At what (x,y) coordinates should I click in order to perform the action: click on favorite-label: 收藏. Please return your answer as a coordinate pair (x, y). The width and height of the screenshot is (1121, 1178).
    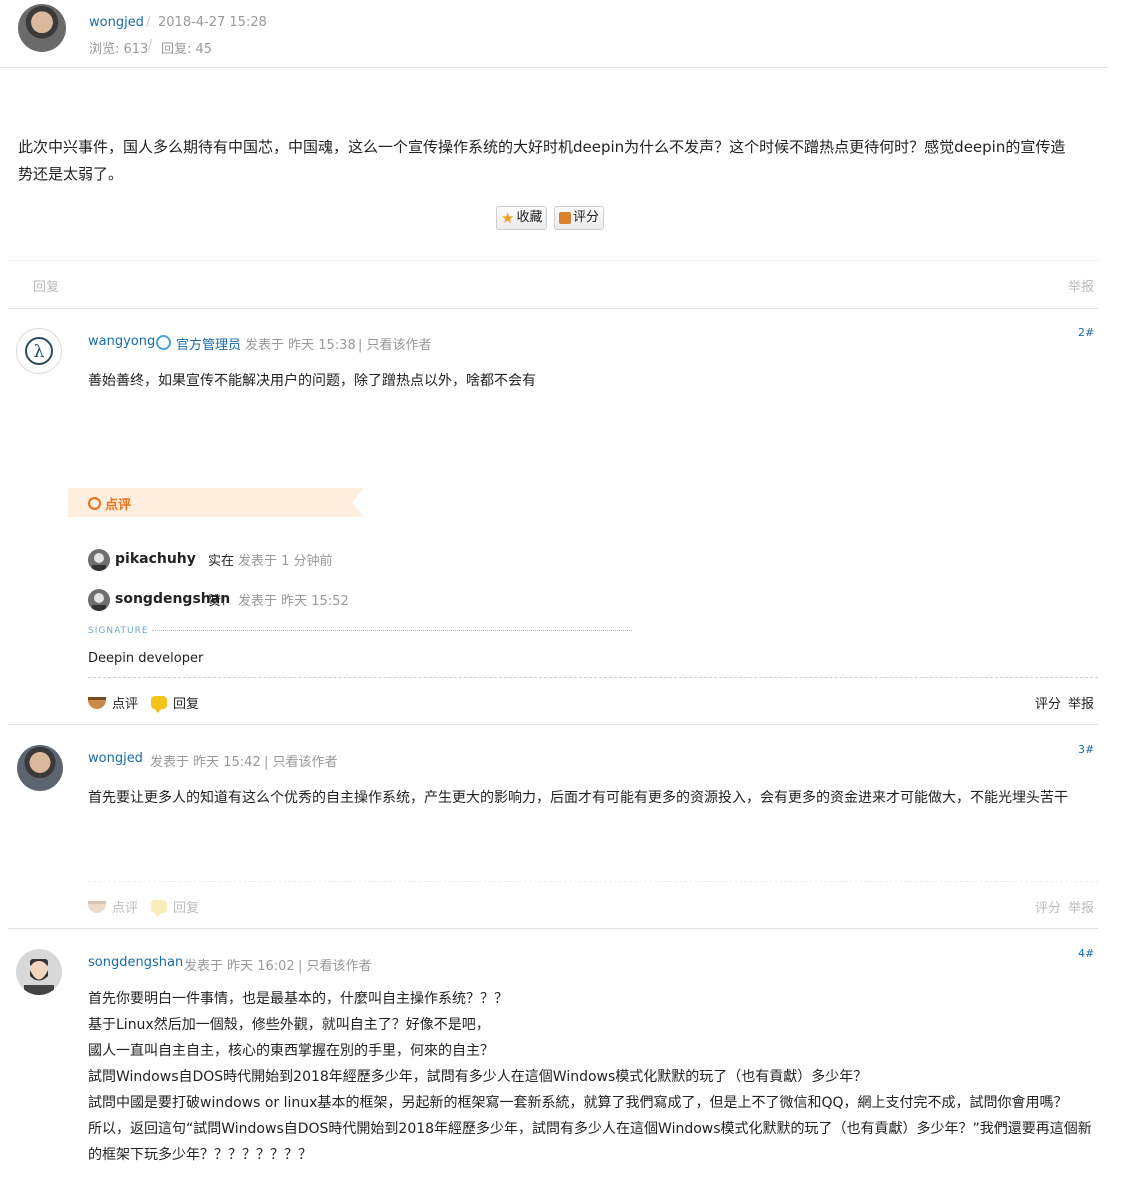
    Looking at the image, I should click on (529, 217).